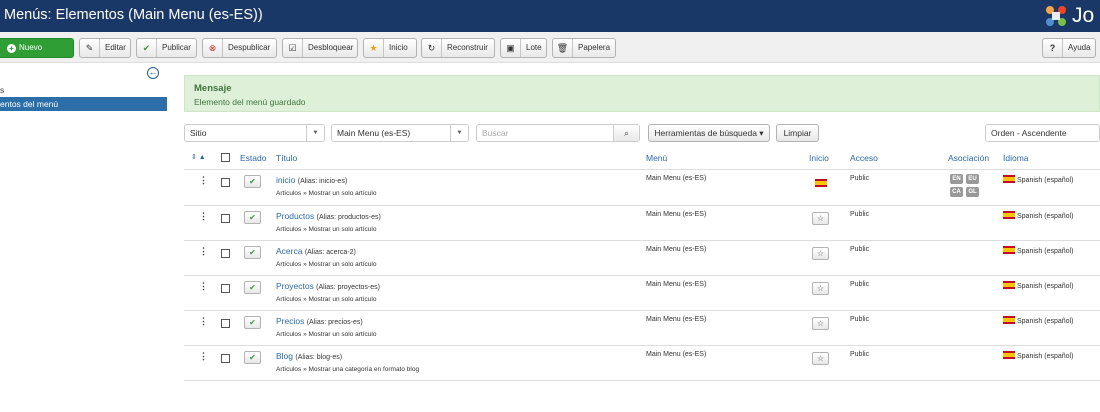 This screenshot has width=1100, height=412. Describe the element at coordinates (709, 133) in the screenshot. I see `search-tools-button: Herramientas de búsqueda ▾` at that location.